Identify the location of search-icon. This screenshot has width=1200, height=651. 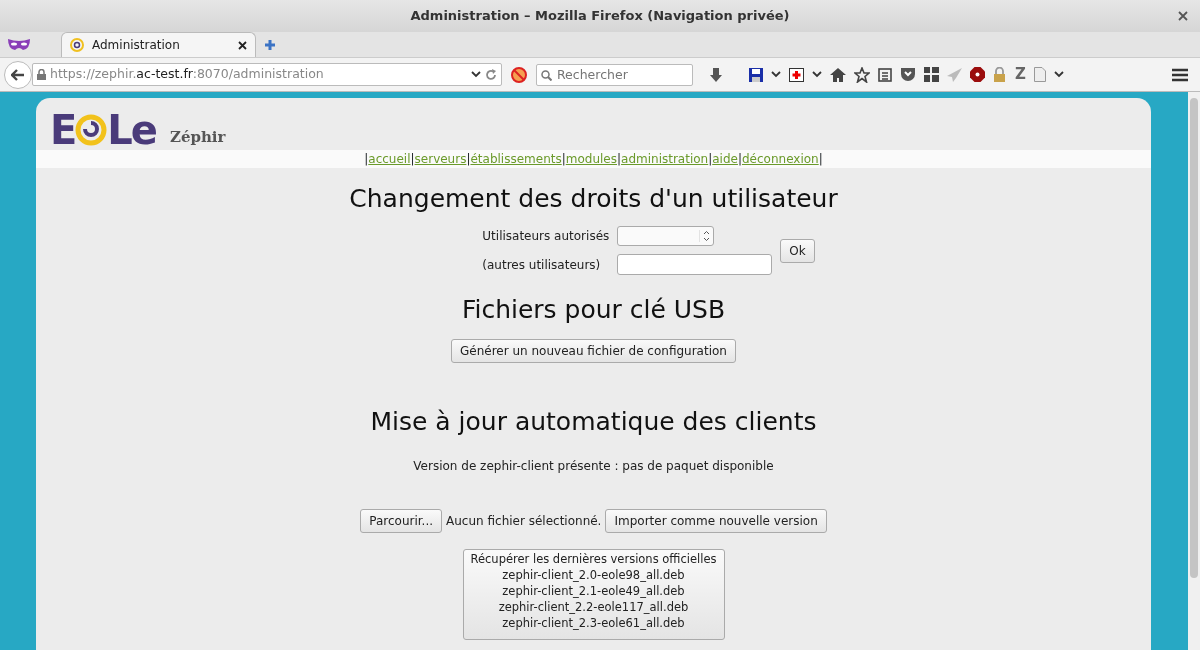
(546, 75).